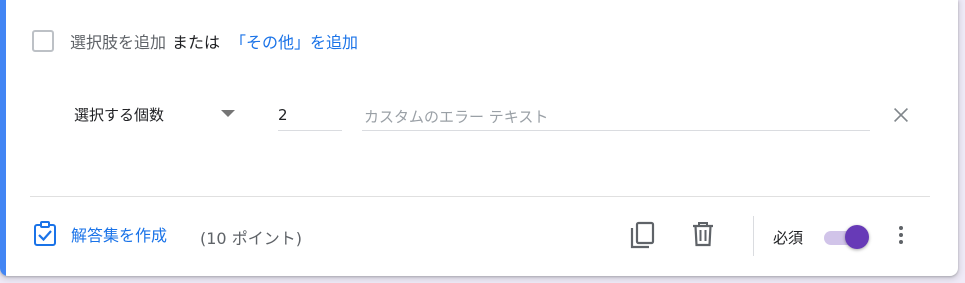 This screenshot has width=965, height=283. What do you see at coordinates (901, 115) in the screenshot?
I see `close-icon` at bounding box center [901, 115].